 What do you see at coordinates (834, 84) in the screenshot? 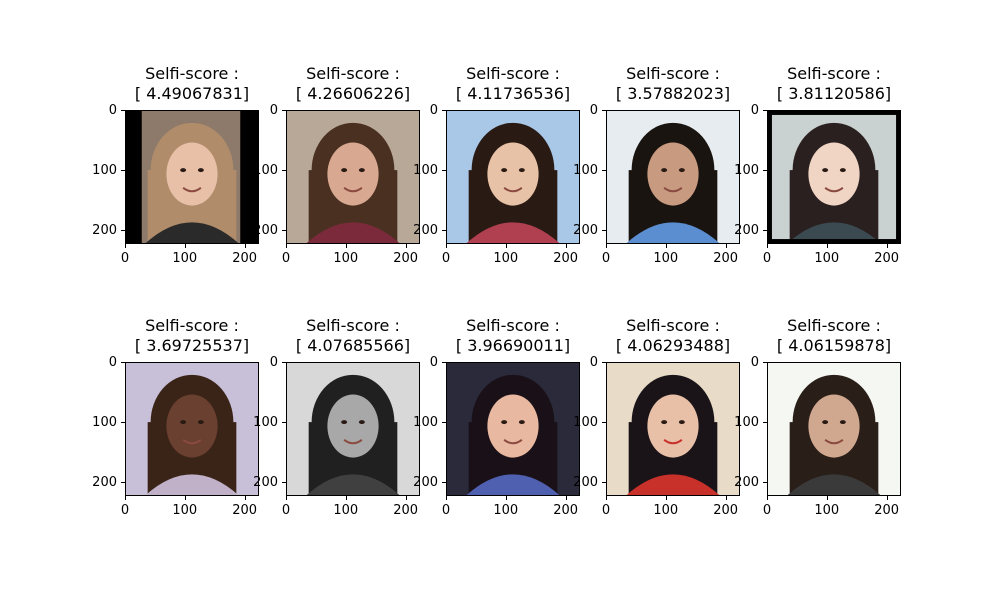
I see `panel-title: Selfi-score :[ 3.81120586]` at bounding box center [834, 84].